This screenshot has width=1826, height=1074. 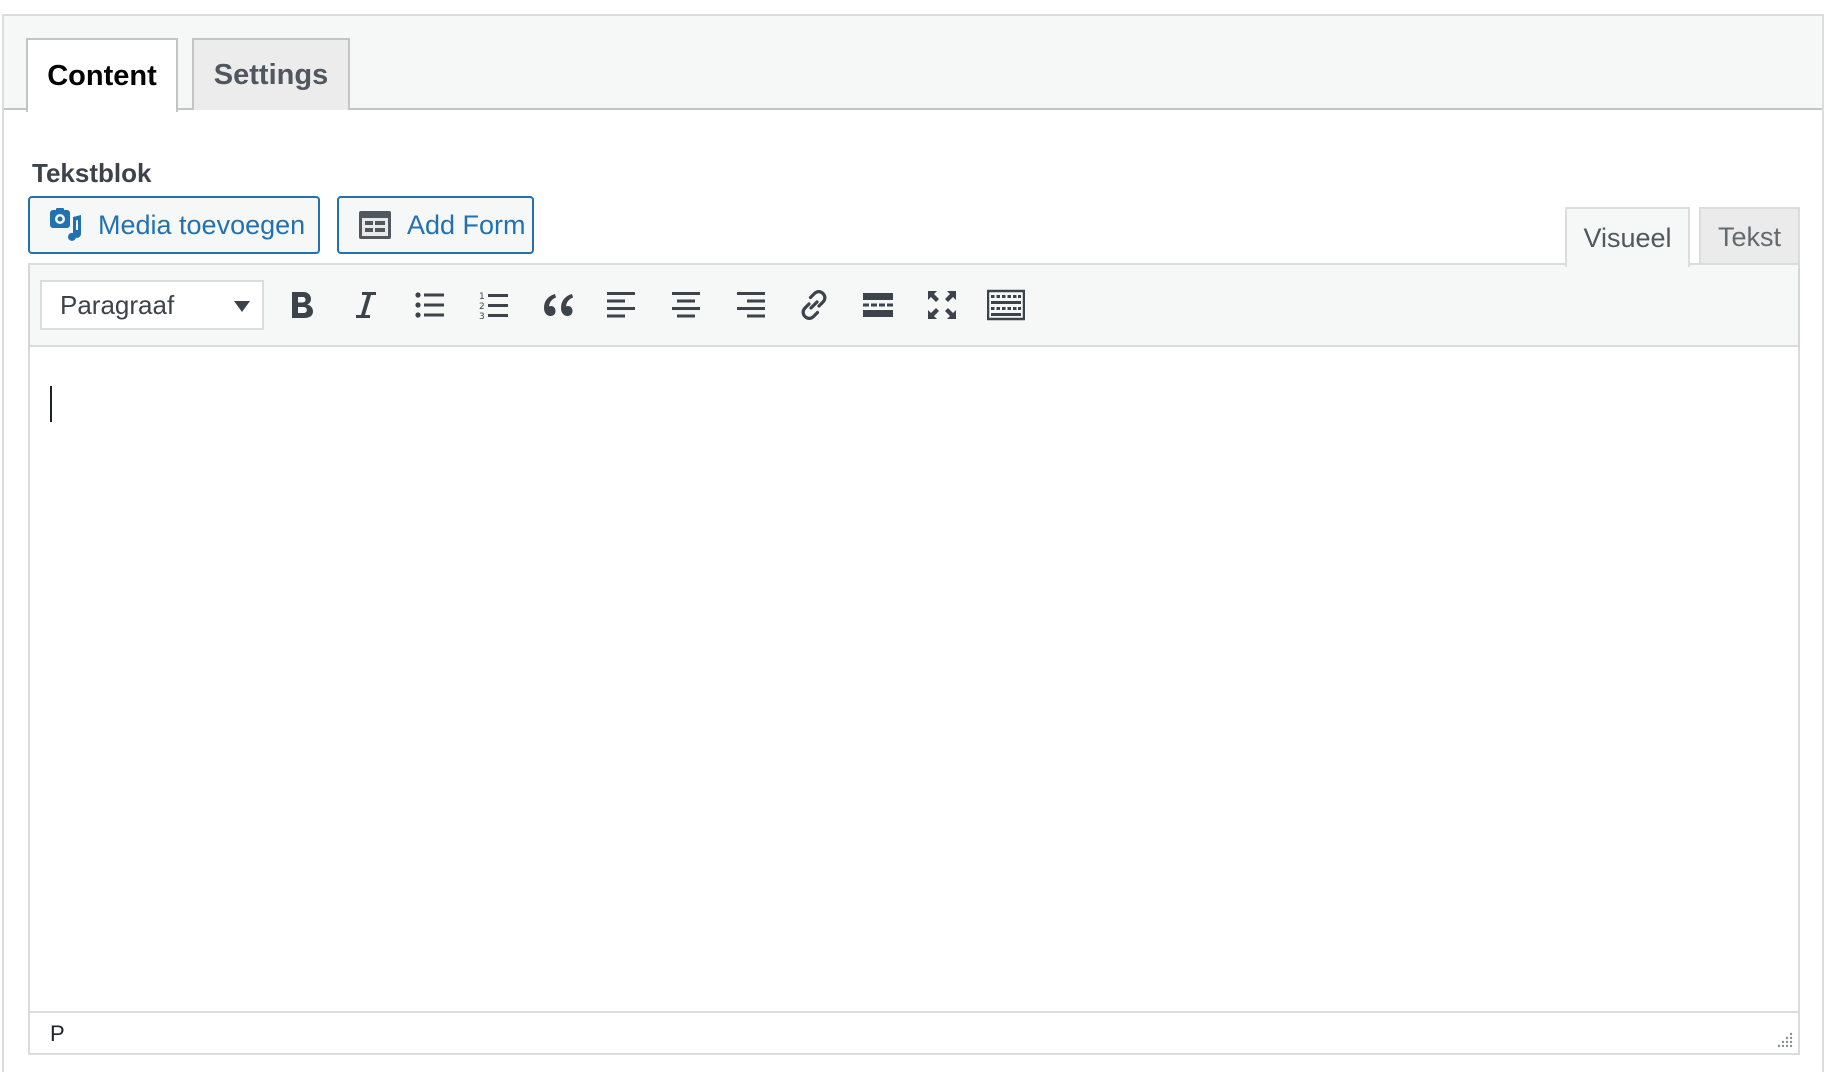 I want to click on format-select: Paragraaf, so click(x=152, y=305).